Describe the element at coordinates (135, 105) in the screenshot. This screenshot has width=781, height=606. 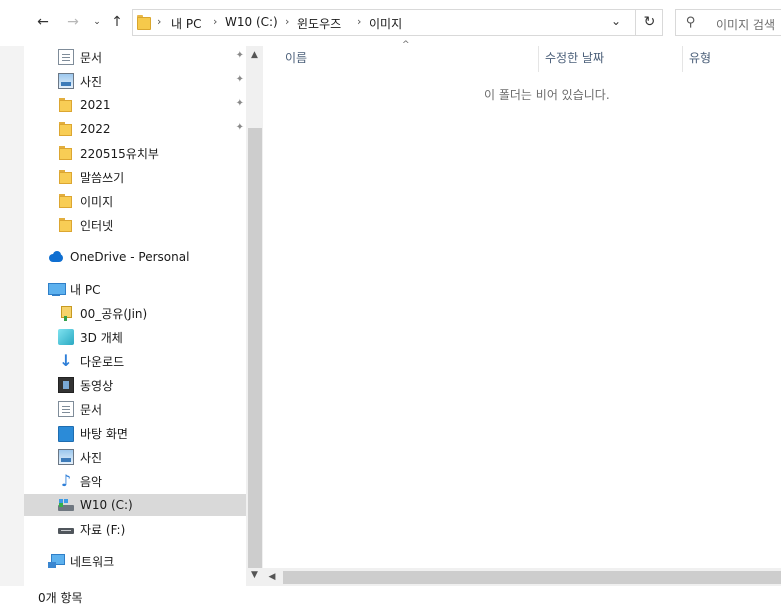
I see `nav-item-2021: 2021 ✦` at that location.